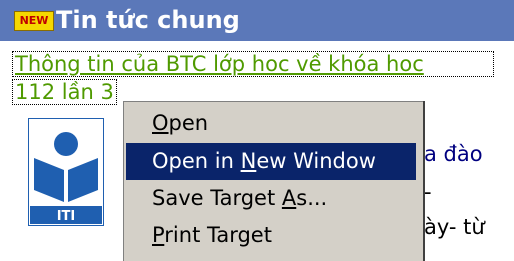 This screenshot has height=261, width=514. I want to click on partial-text-2: -, so click(428, 192).